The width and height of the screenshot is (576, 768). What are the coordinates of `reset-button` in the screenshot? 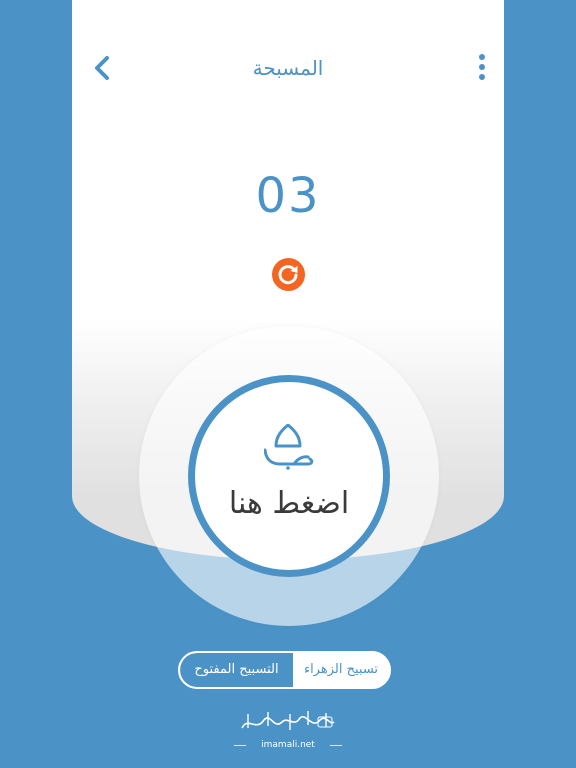 It's located at (288, 274).